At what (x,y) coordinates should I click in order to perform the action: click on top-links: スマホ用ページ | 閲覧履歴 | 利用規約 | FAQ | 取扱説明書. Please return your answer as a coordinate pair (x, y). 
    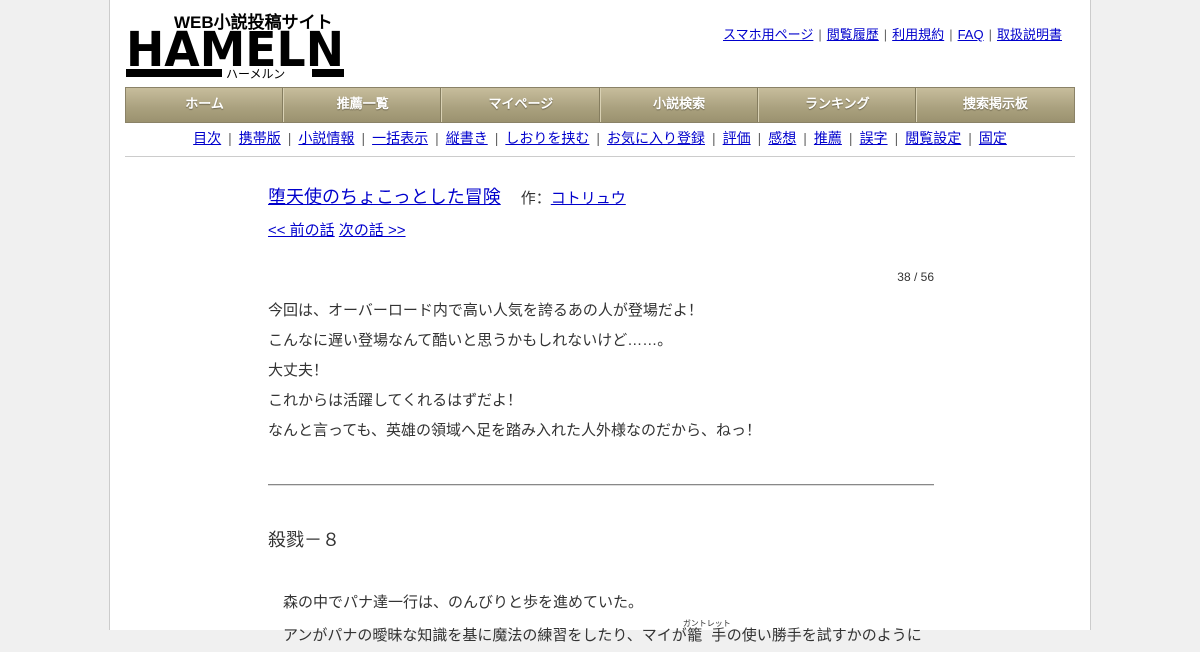
    Looking at the image, I should click on (892, 33).